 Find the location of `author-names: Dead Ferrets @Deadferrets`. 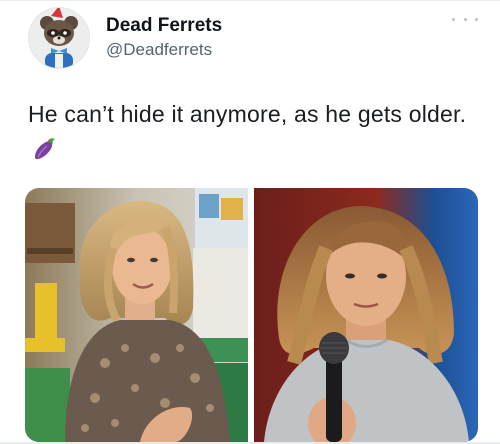

author-names: Dead Ferrets @Deadferrets is located at coordinates (164, 38).